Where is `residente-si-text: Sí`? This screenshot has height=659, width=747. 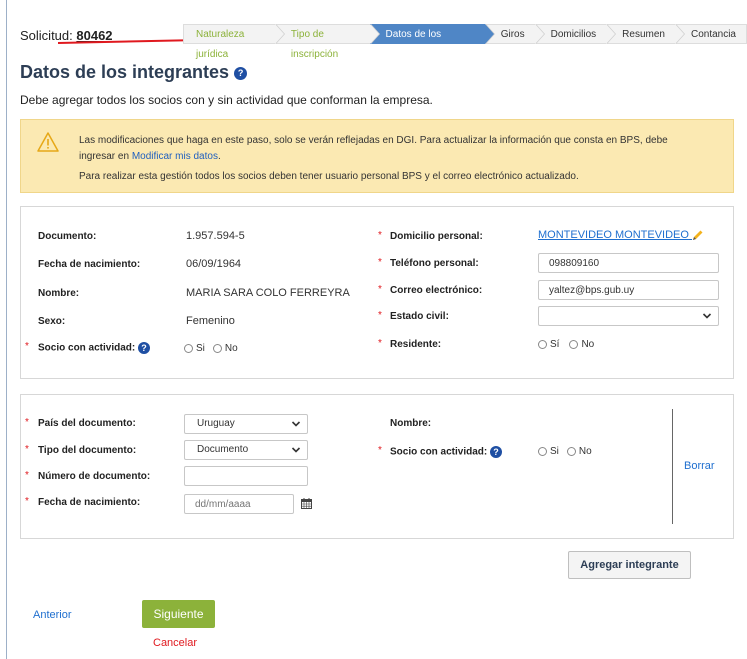 residente-si-text: Sí is located at coordinates (555, 344).